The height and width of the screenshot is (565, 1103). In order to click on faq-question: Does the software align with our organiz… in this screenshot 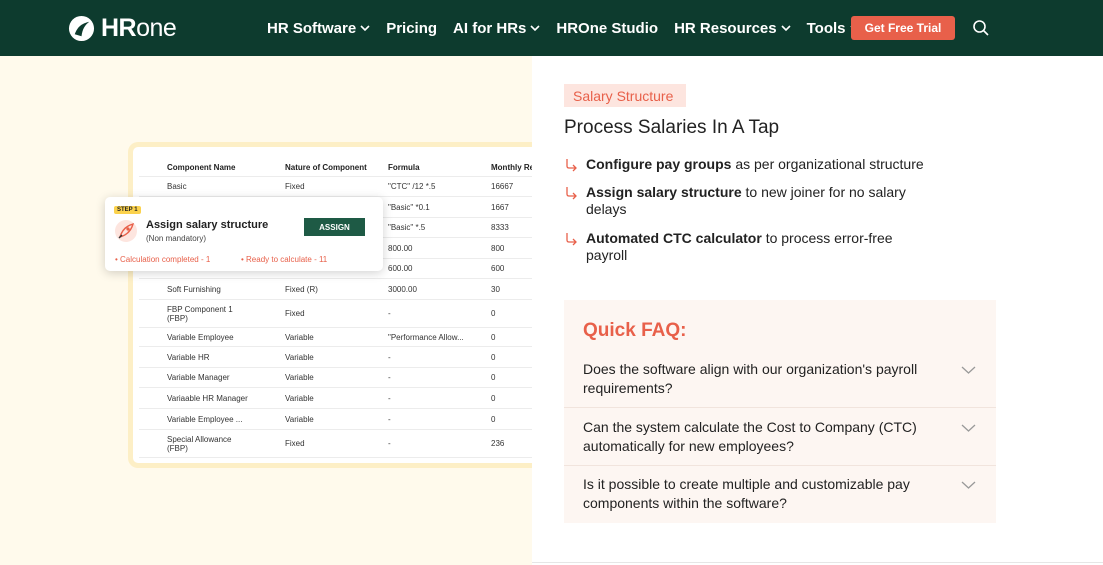, I will do `click(750, 378)`.